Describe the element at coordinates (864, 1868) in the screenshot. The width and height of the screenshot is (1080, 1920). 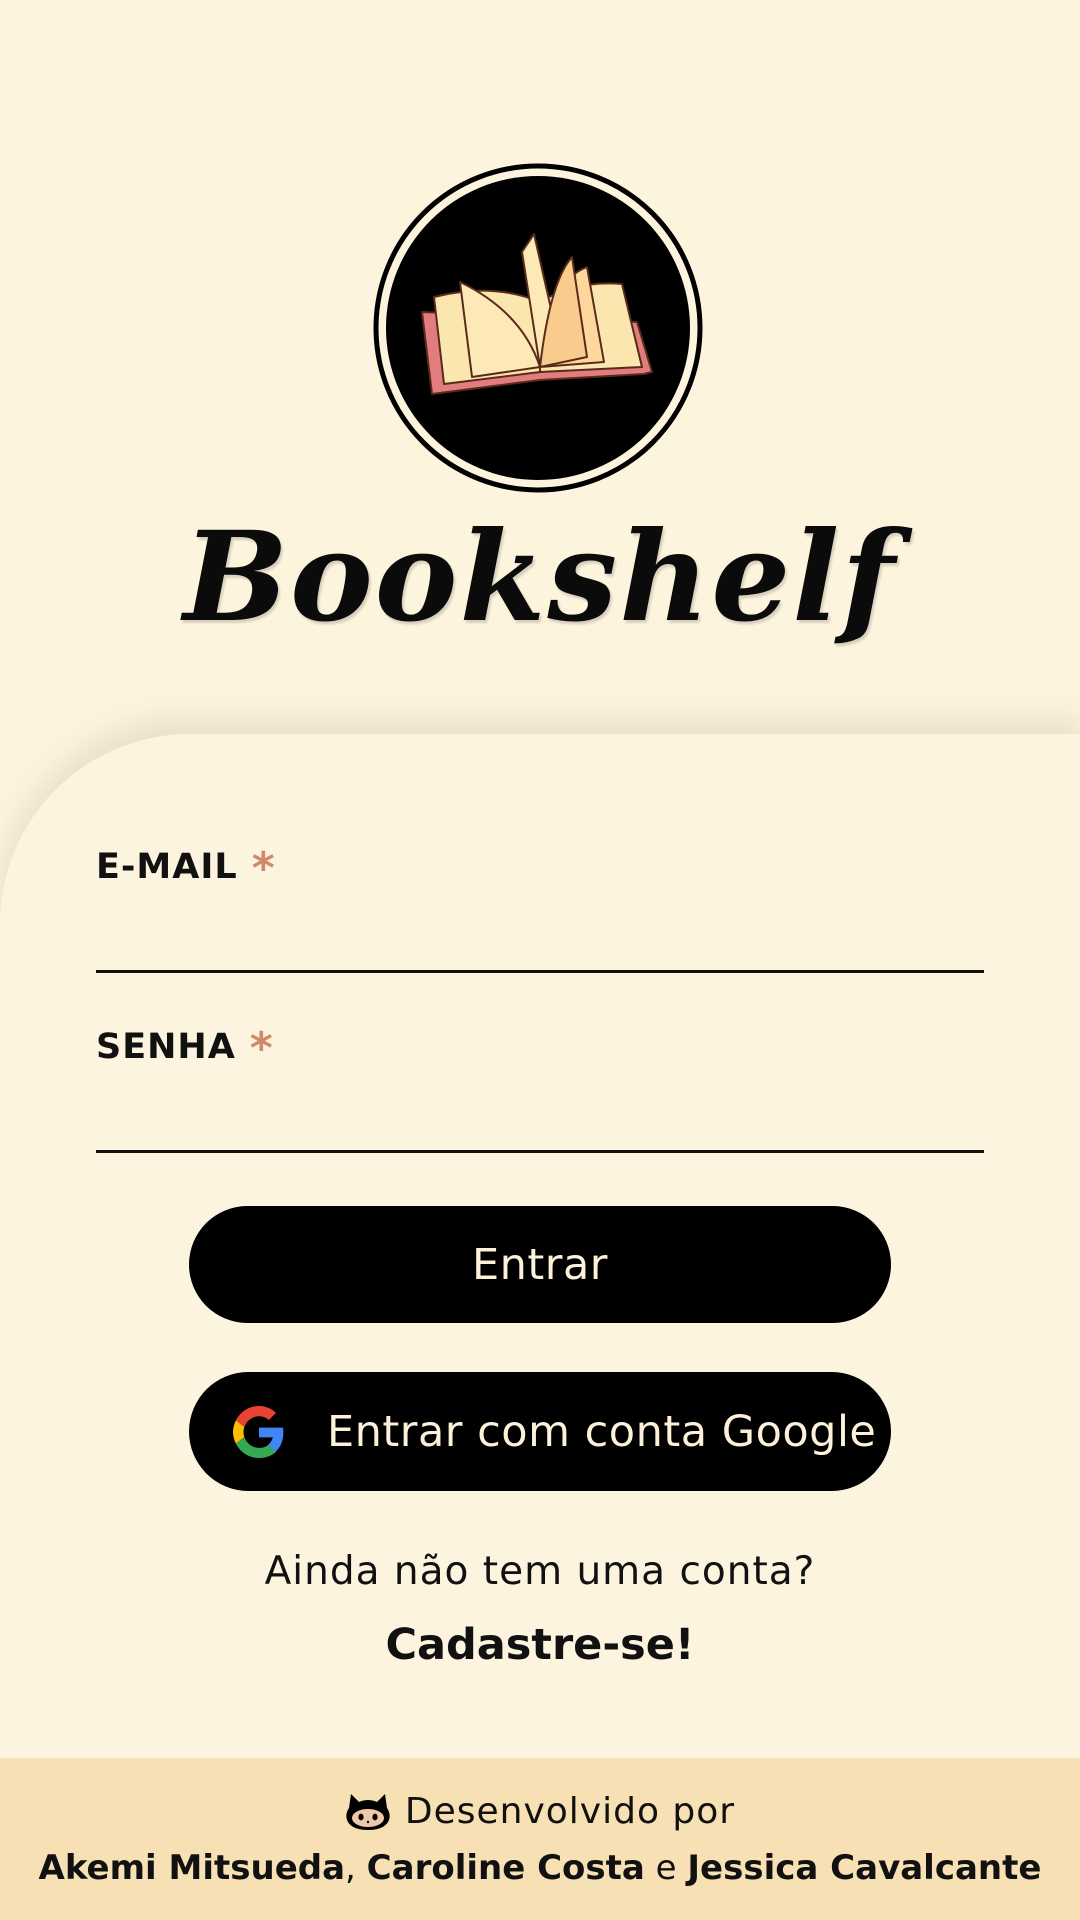
I see `author-name: Jessica Cavalcante` at that location.